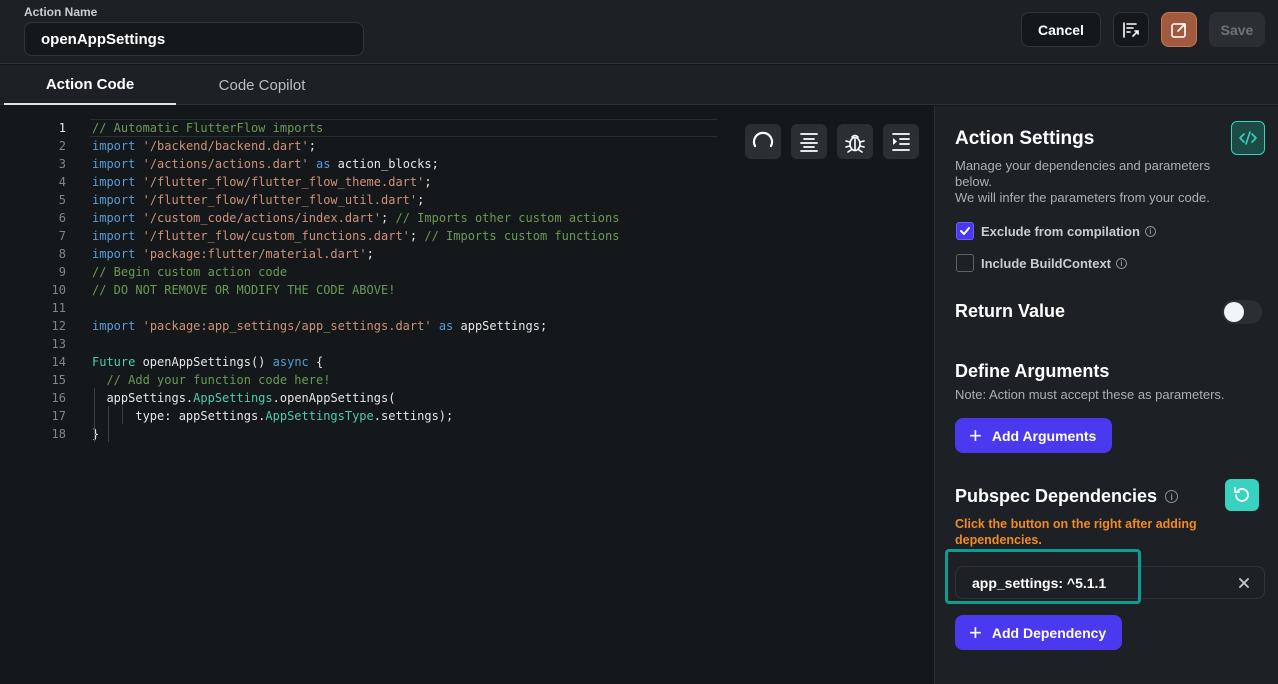 This screenshot has height=684, width=1278. I want to click on format-code-button, so click(1131, 29).